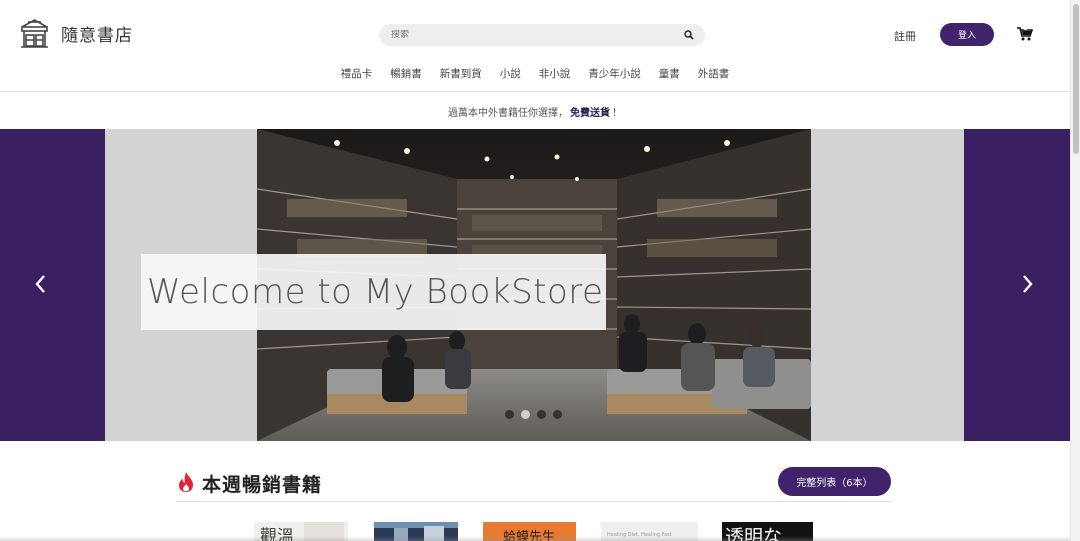 This screenshot has height=541, width=1080. Describe the element at coordinates (714, 73) in the screenshot. I see `nav-item-foreign-language: 外語書` at that location.